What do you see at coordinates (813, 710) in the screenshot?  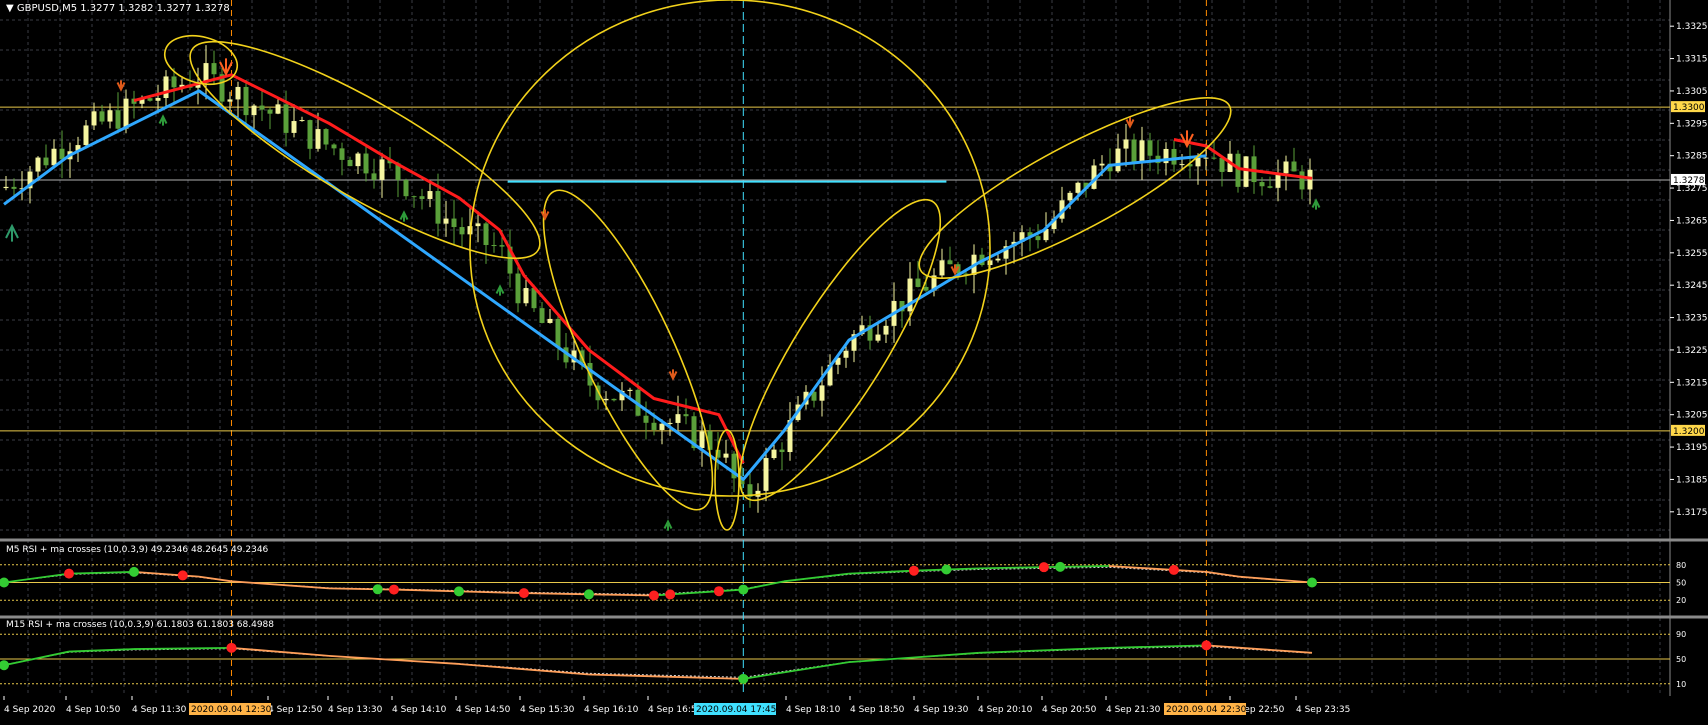 I see `time-label: 4 Sep 18:10` at bounding box center [813, 710].